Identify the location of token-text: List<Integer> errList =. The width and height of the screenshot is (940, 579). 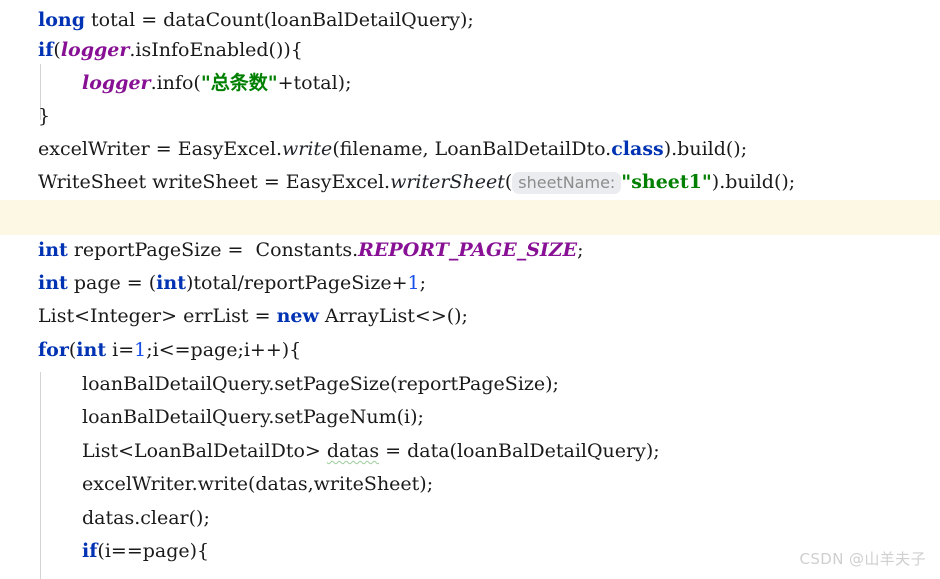
(157, 316).